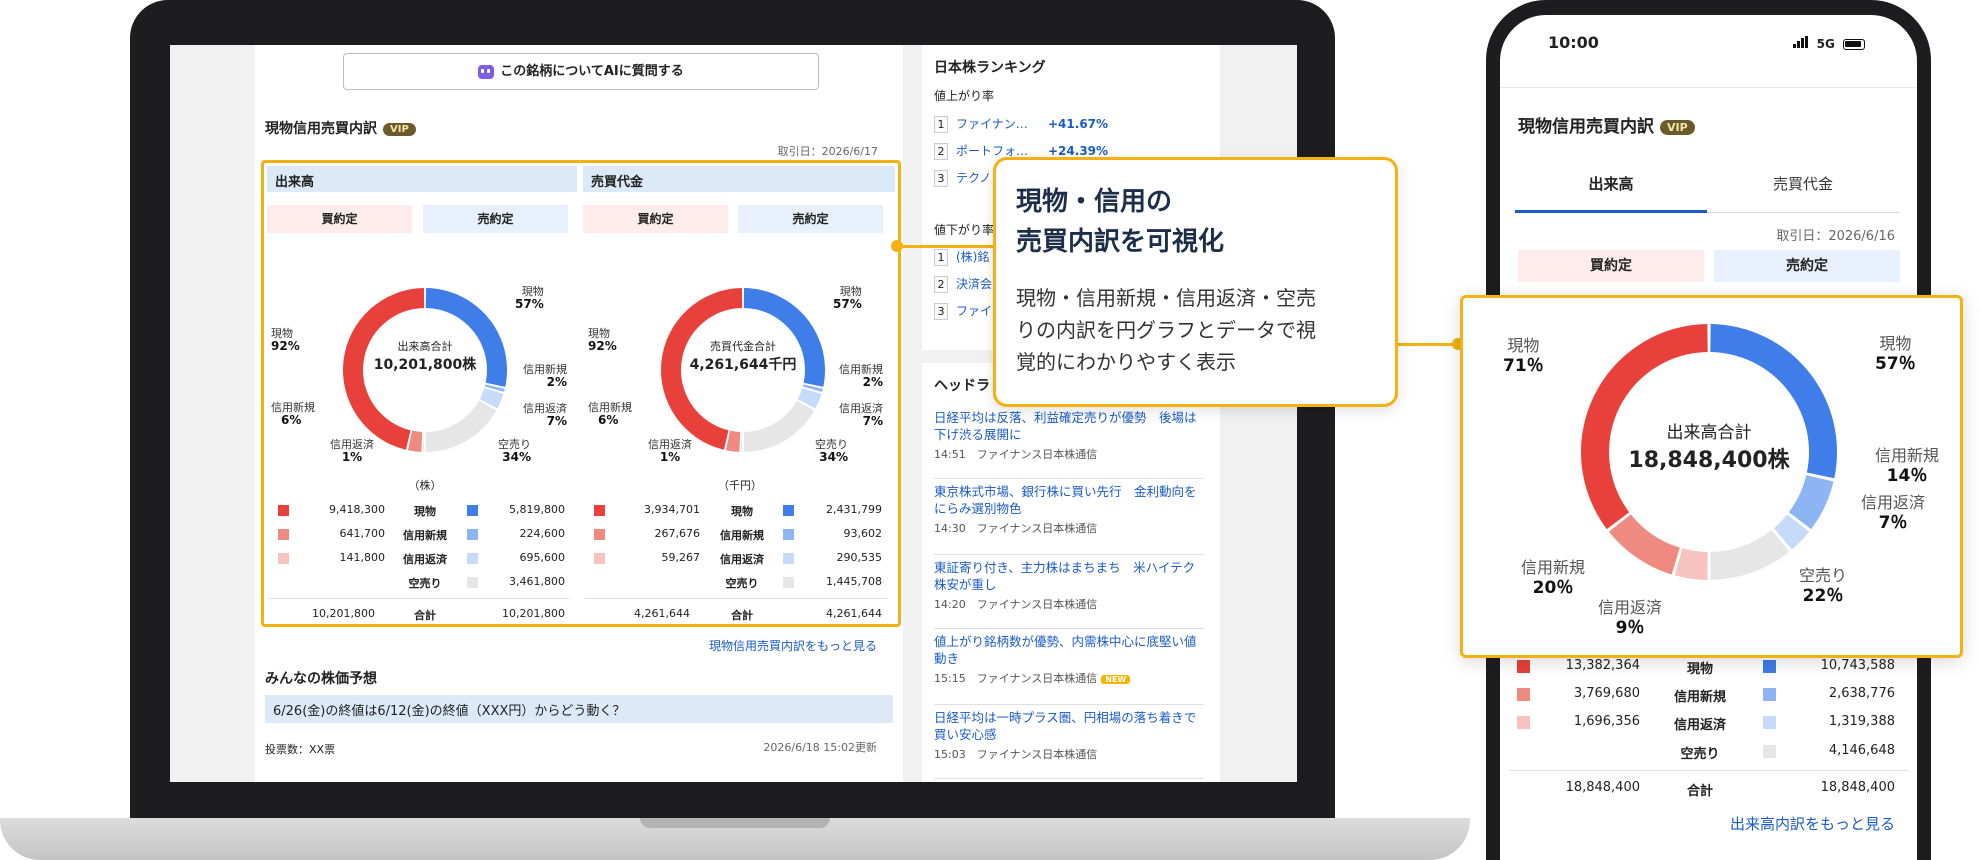 This screenshot has height=860, width=1980. What do you see at coordinates (285, 340) in the screenshot?
I see `volume-left-label-spot: 現物 92%` at bounding box center [285, 340].